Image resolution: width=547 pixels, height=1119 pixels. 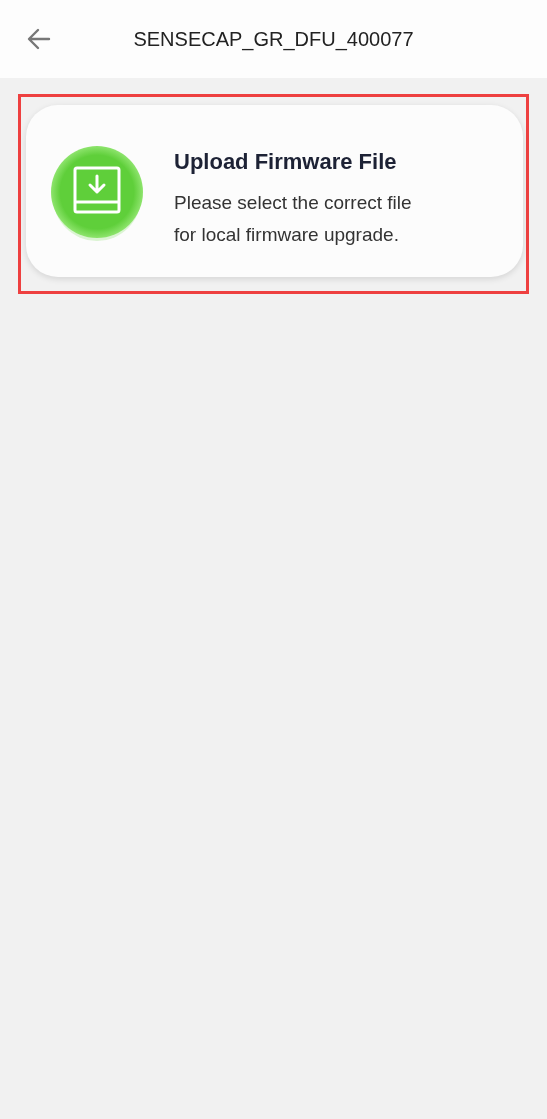 I want to click on upload-card: Upload Firmware File Please select the correct file for local firmware upgrade., so click(x=274, y=191).